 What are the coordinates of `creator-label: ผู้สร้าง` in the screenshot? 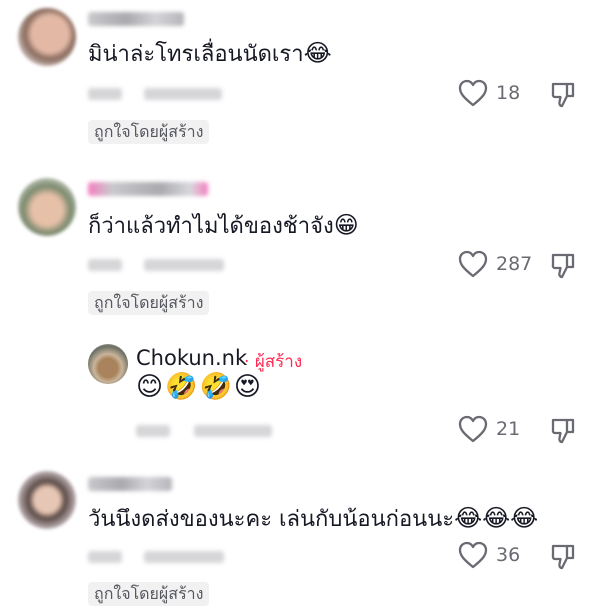 It's located at (278, 362).